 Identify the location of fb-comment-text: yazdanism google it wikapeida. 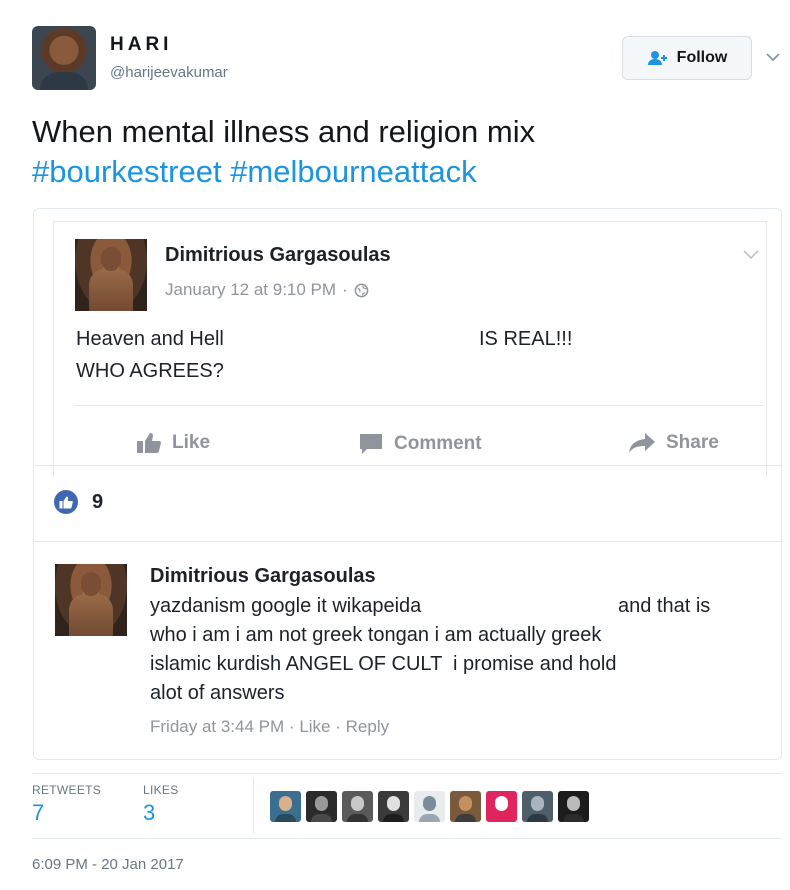
(286, 606).